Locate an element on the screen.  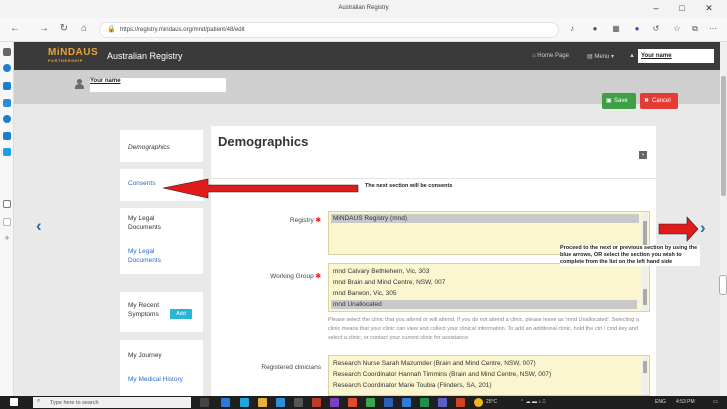
powerpoint-icon is located at coordinates (460, 402).